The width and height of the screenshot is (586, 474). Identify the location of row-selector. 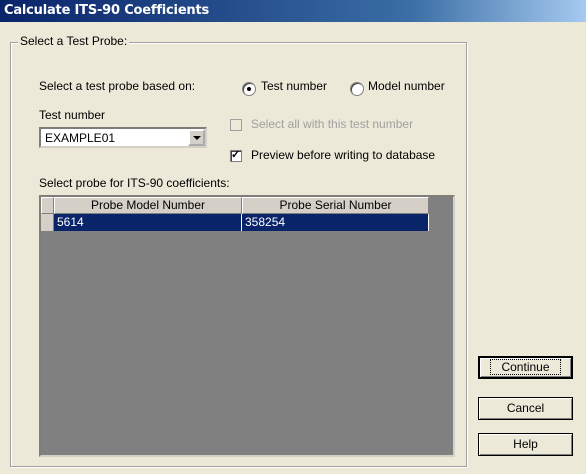
(47, 222).